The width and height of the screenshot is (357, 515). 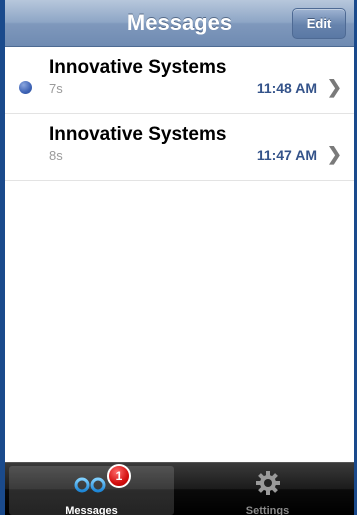 What do you see at coordinates (119, 476) in the screenshot?
I see `unread-count-badge: 1` at bounding box center [119, 476].